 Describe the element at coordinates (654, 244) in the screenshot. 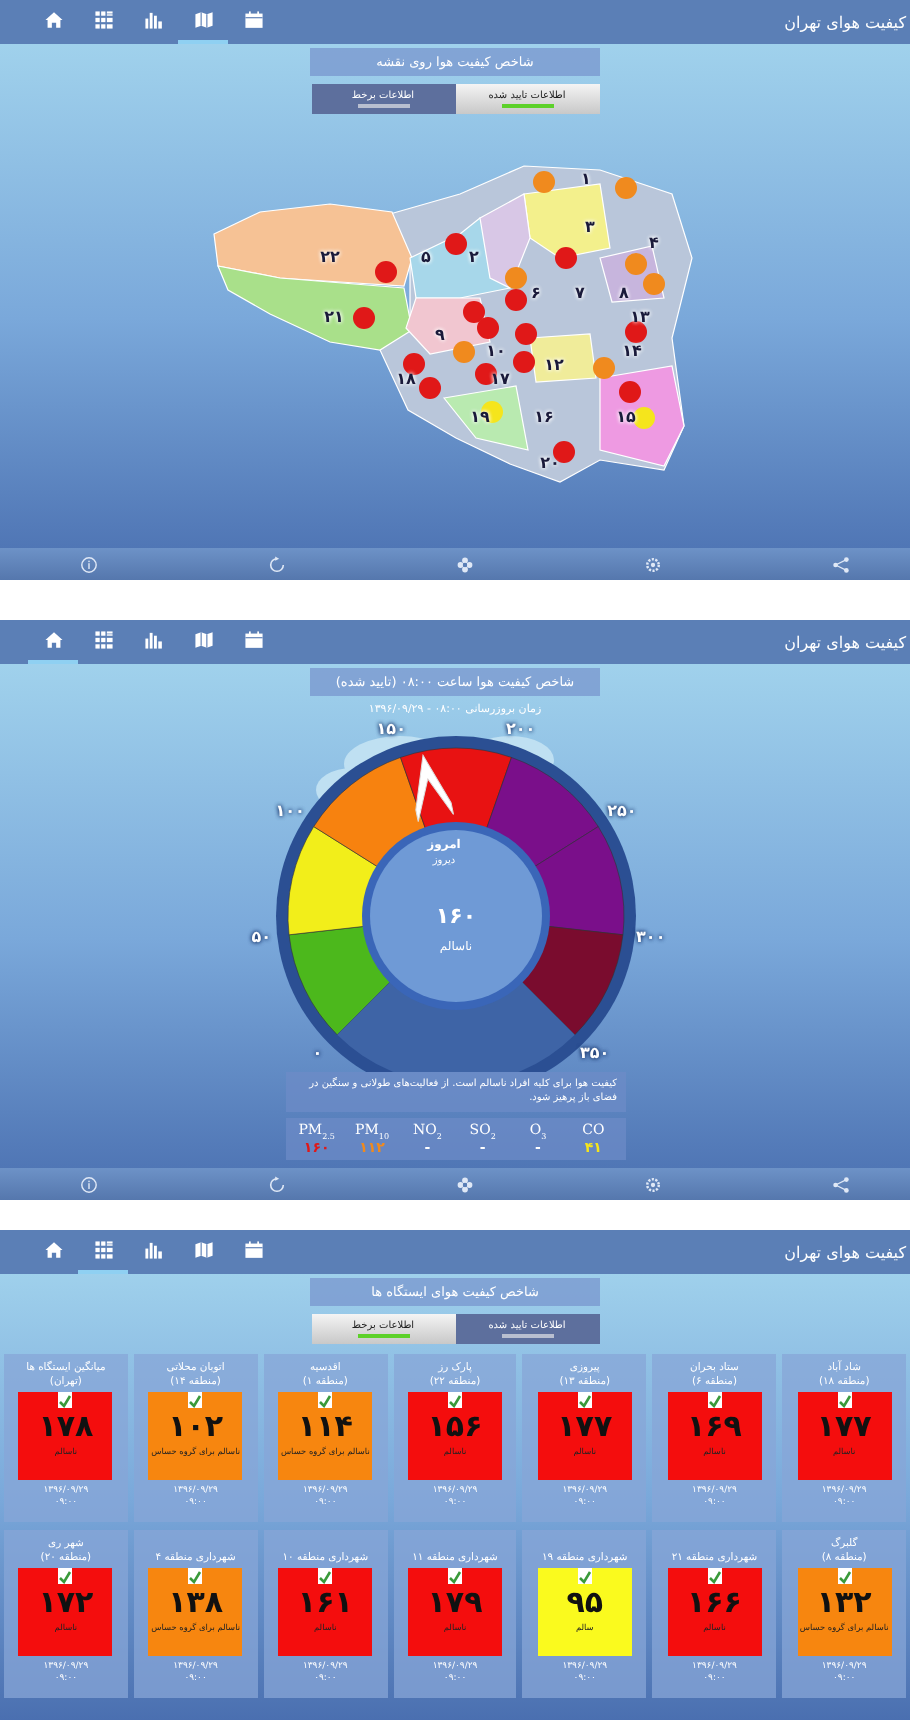

I see `district-number: ۴` at that location.